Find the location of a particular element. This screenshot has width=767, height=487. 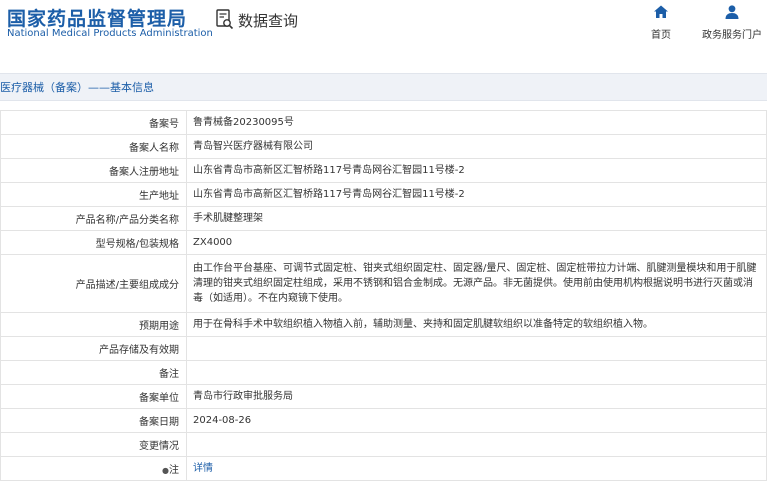

nav-gov-service-portal: 政务服务门户 is located at coordinates (732, 22).